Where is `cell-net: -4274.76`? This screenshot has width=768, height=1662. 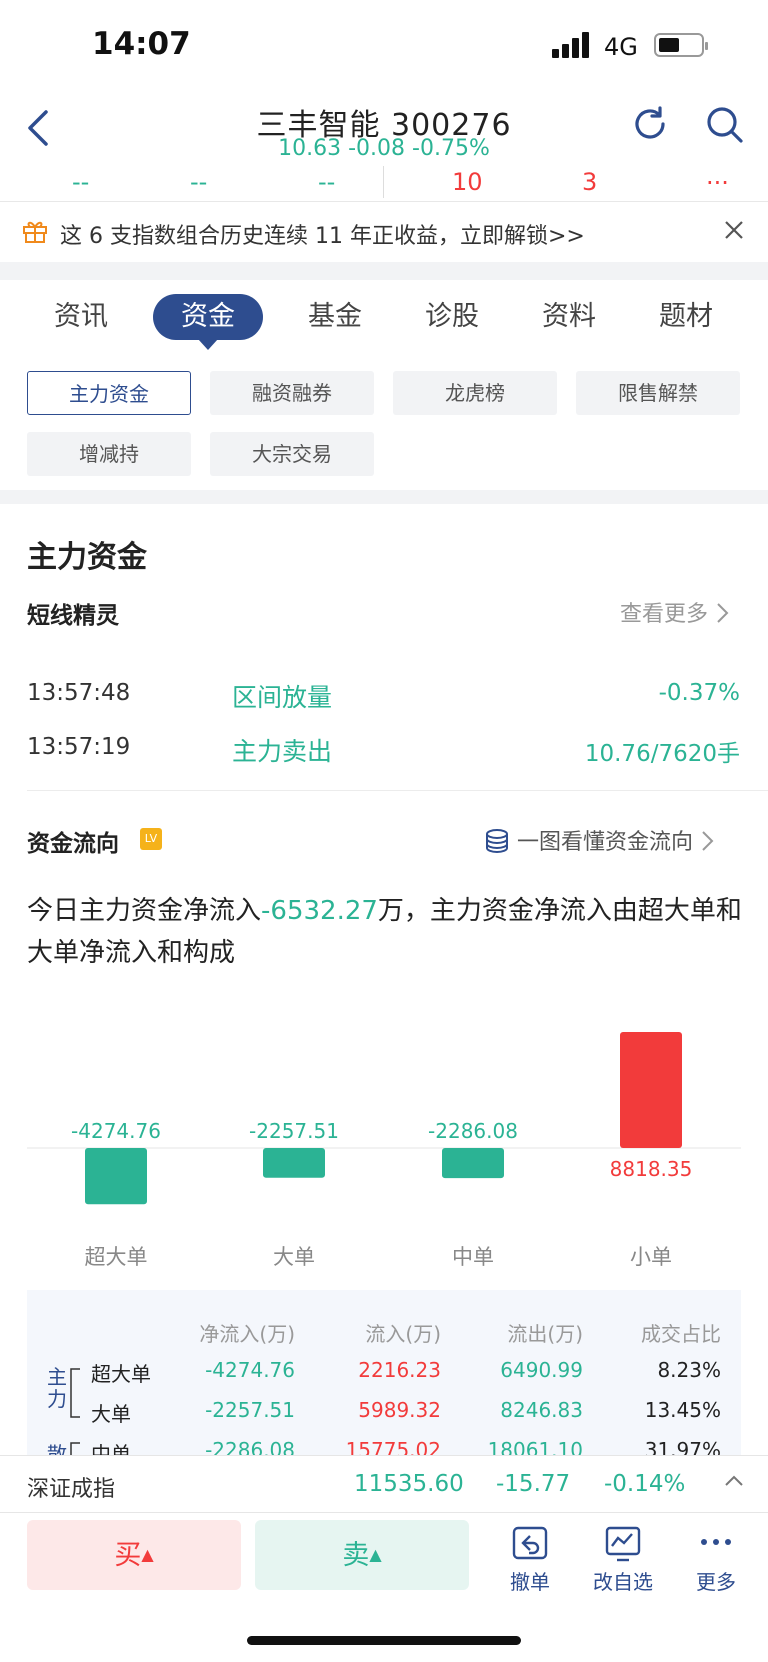 cell-net: -4274.76 is located at coordinates (250, 1370).